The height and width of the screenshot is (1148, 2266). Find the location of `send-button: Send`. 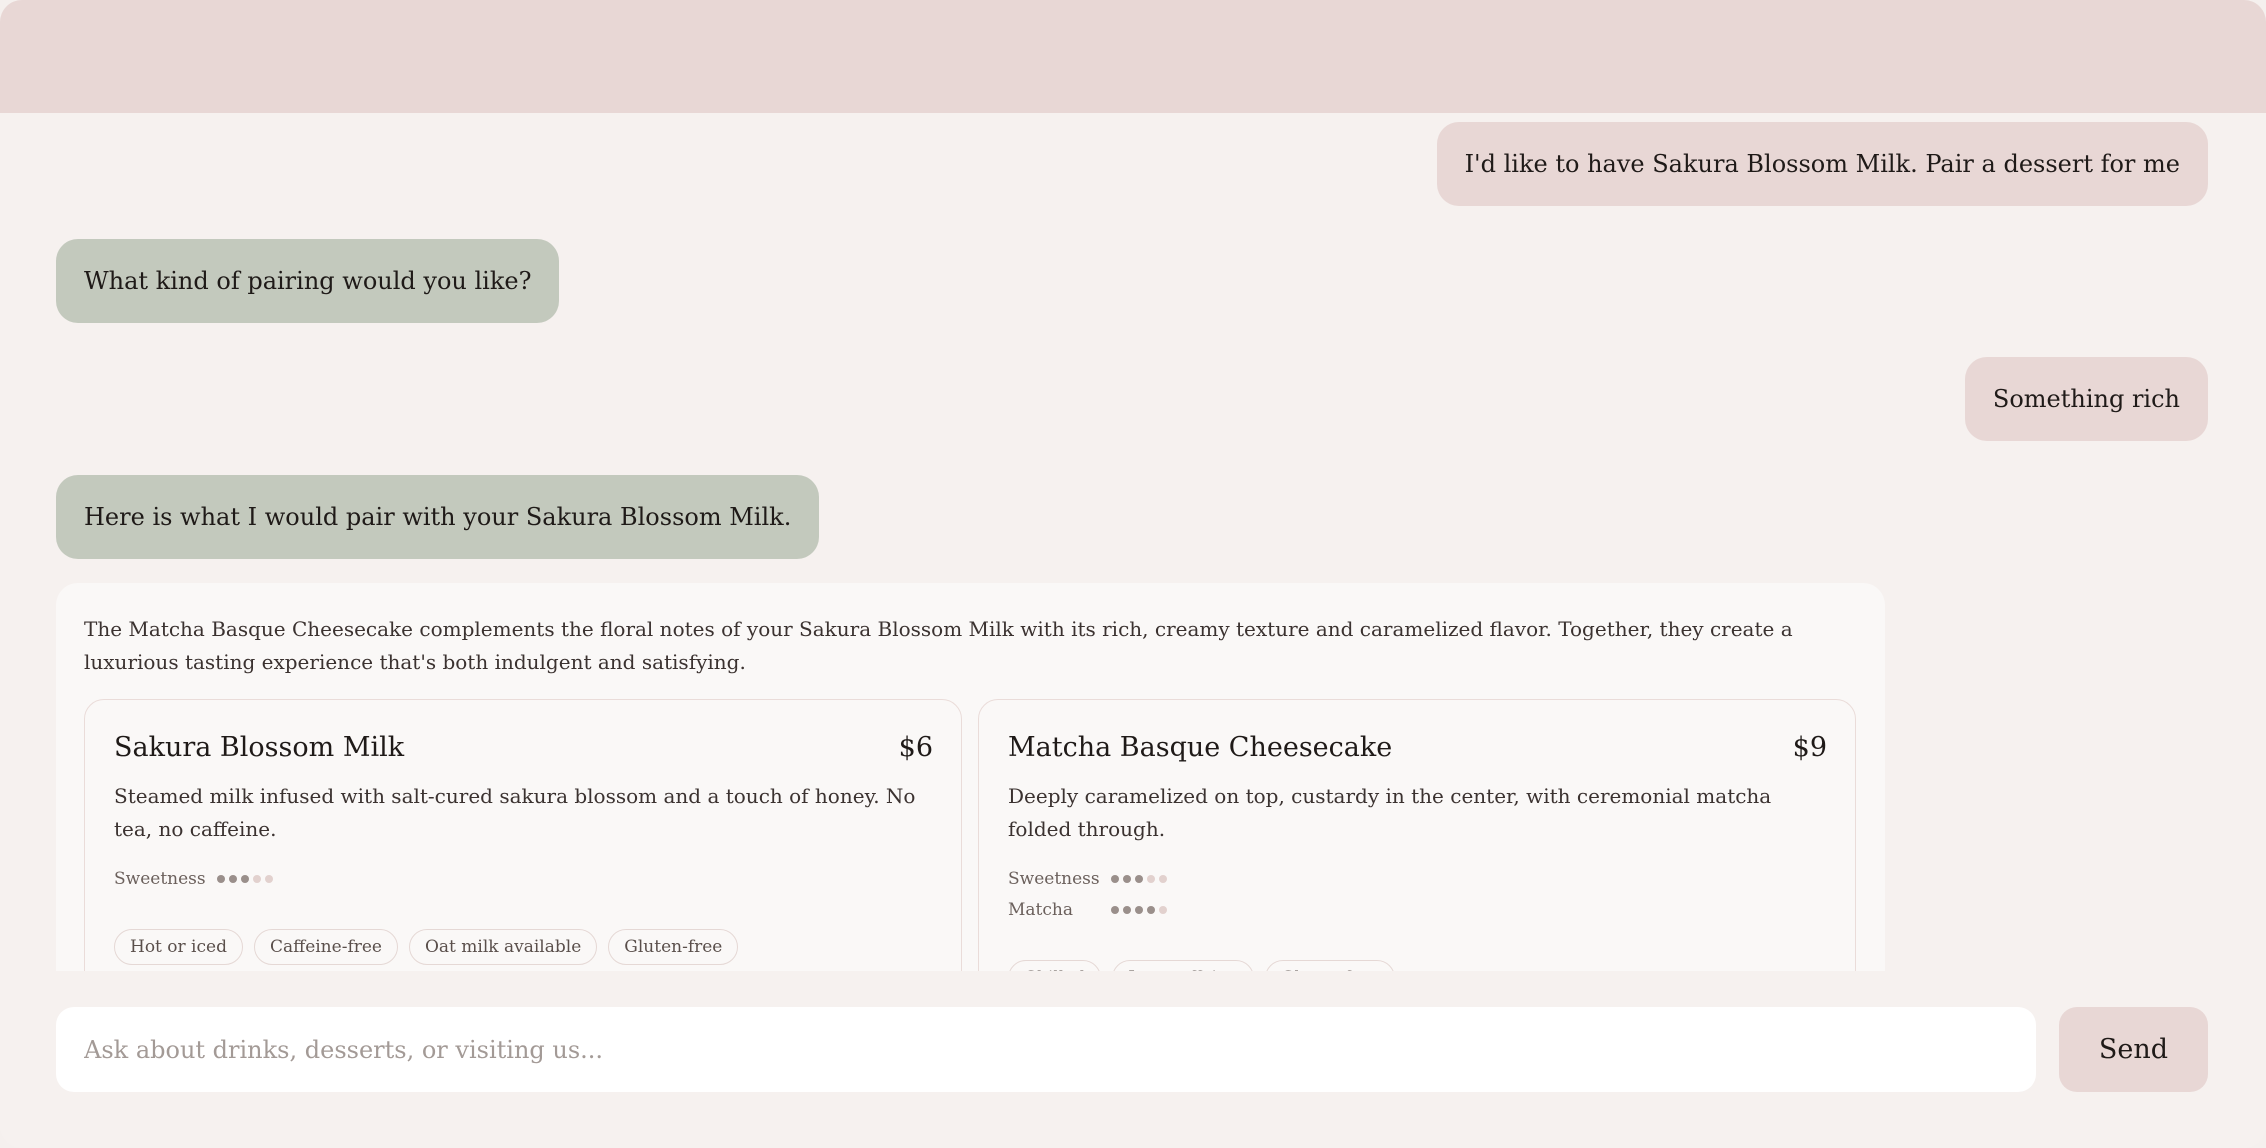

send-button: Send is located at coordinates (2133, 1049).